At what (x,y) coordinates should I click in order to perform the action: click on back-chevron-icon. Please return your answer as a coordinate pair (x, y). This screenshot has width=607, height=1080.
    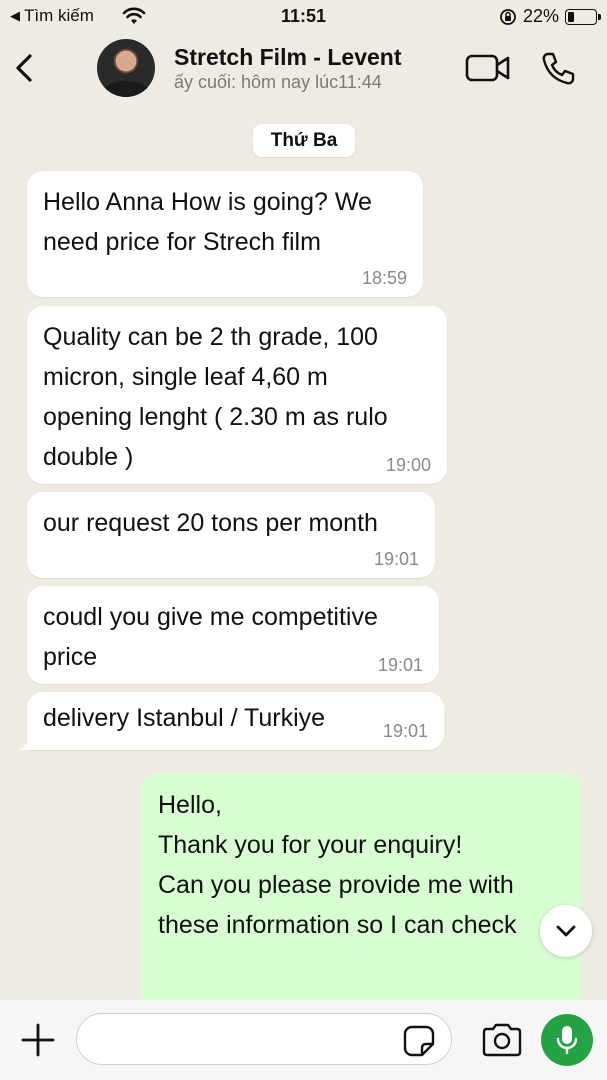
    Looking at the image, I should click on (25, 68).